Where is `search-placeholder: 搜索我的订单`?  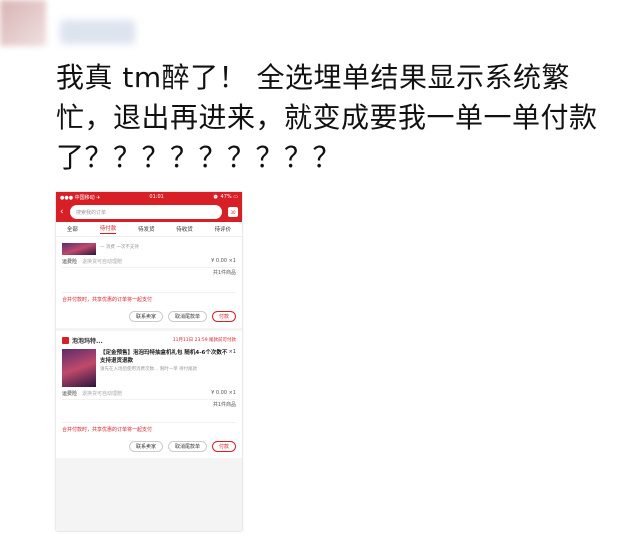 search-placeholder: 搜索我的订单 is located at coordinates (91, 212).